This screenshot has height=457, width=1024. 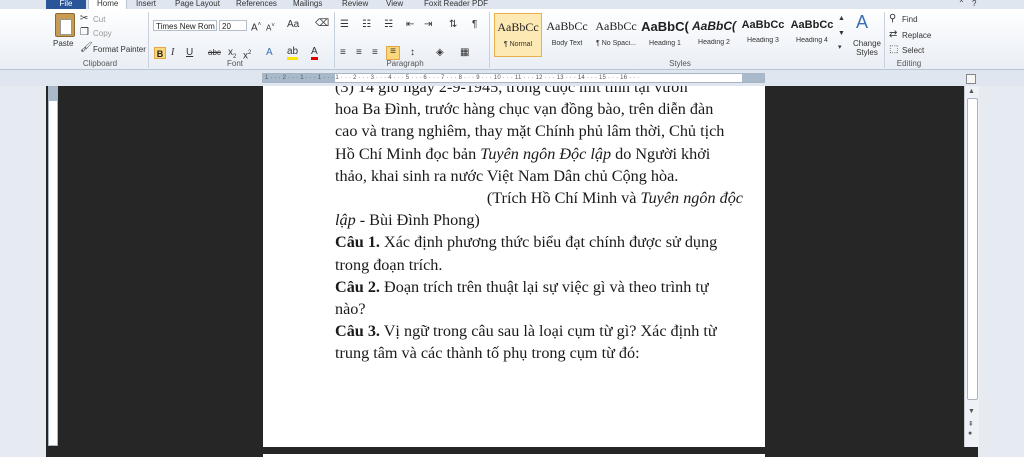 I want to click on change-styles-icon: A, so click(x=862, y=22).